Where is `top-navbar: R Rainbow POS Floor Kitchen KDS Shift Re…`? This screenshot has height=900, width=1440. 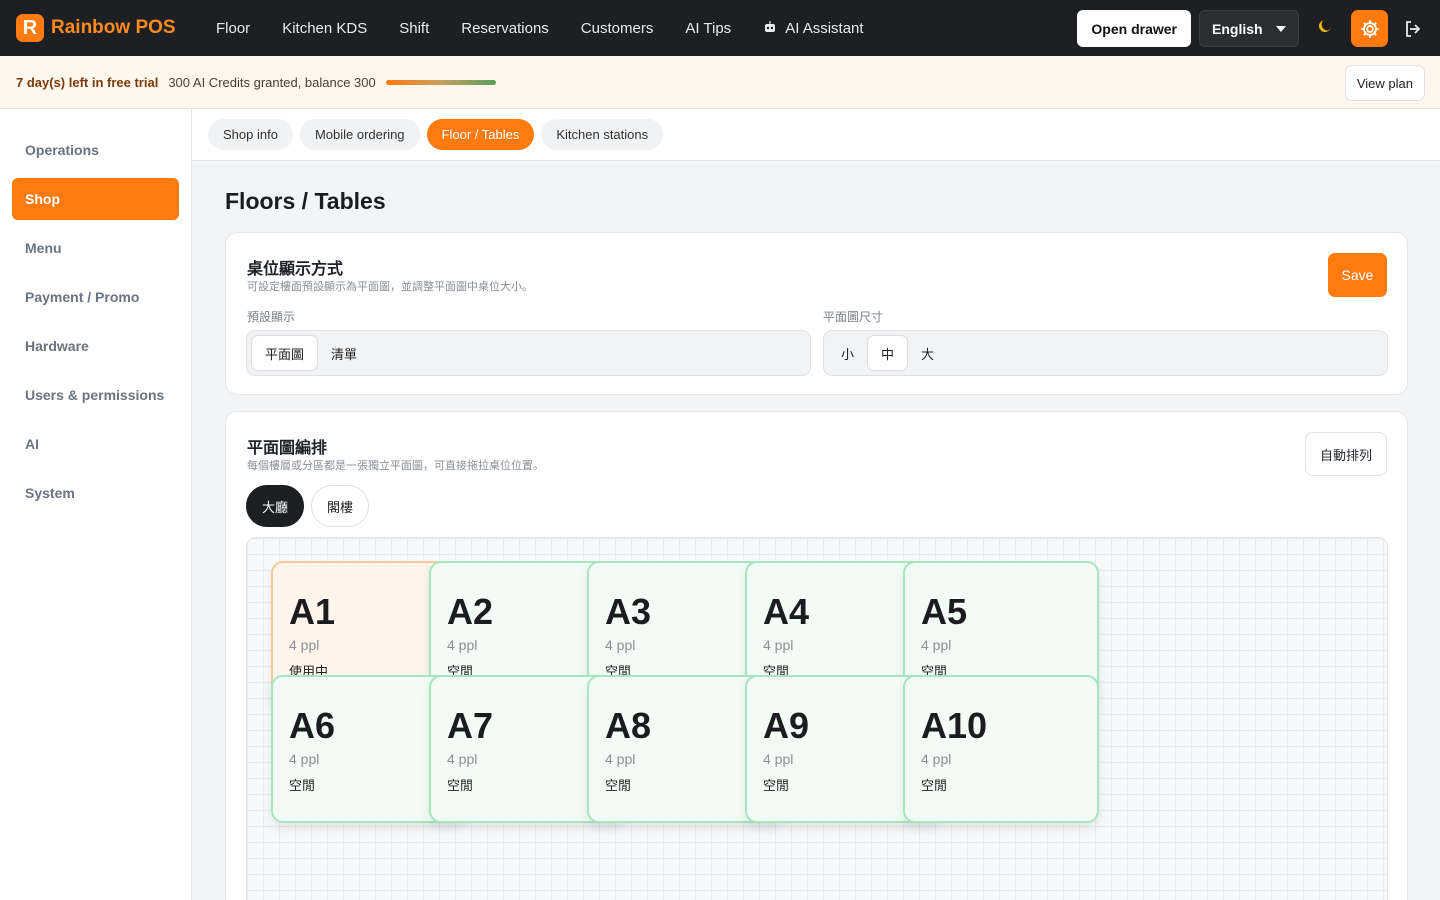
top-navbar: R Rainbow POS Floor Kitchen KDS Shift Re… is located at coordinates (720, 28).